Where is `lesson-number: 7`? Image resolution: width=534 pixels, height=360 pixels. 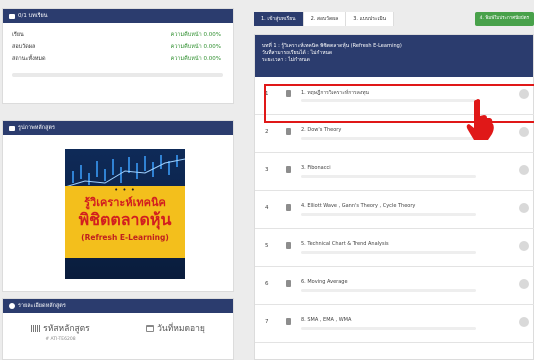
lesson-number: 7 is located at coordinates (267, 322).